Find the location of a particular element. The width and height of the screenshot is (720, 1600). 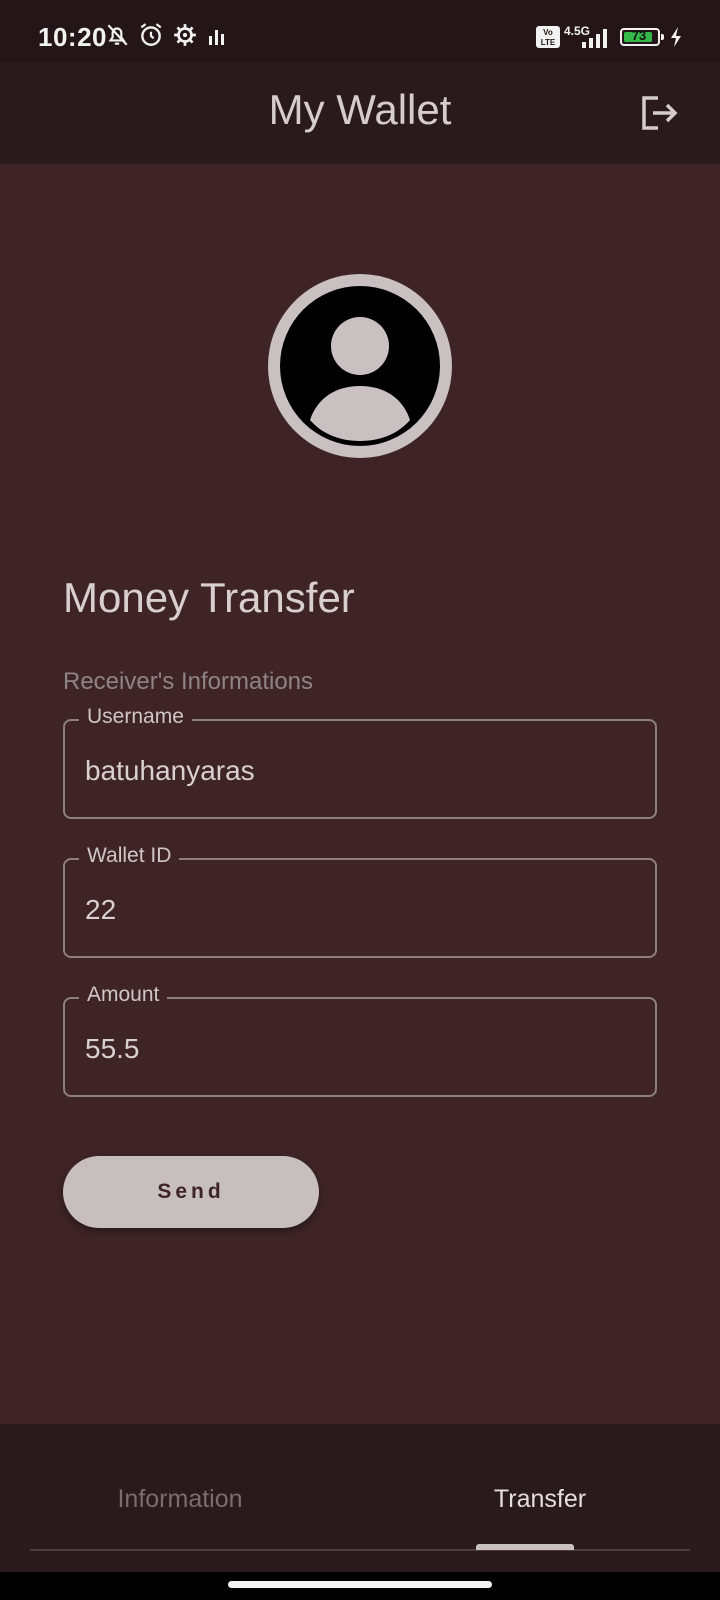

tab-transfer: Transfer is located at coordinates (540, 1486).